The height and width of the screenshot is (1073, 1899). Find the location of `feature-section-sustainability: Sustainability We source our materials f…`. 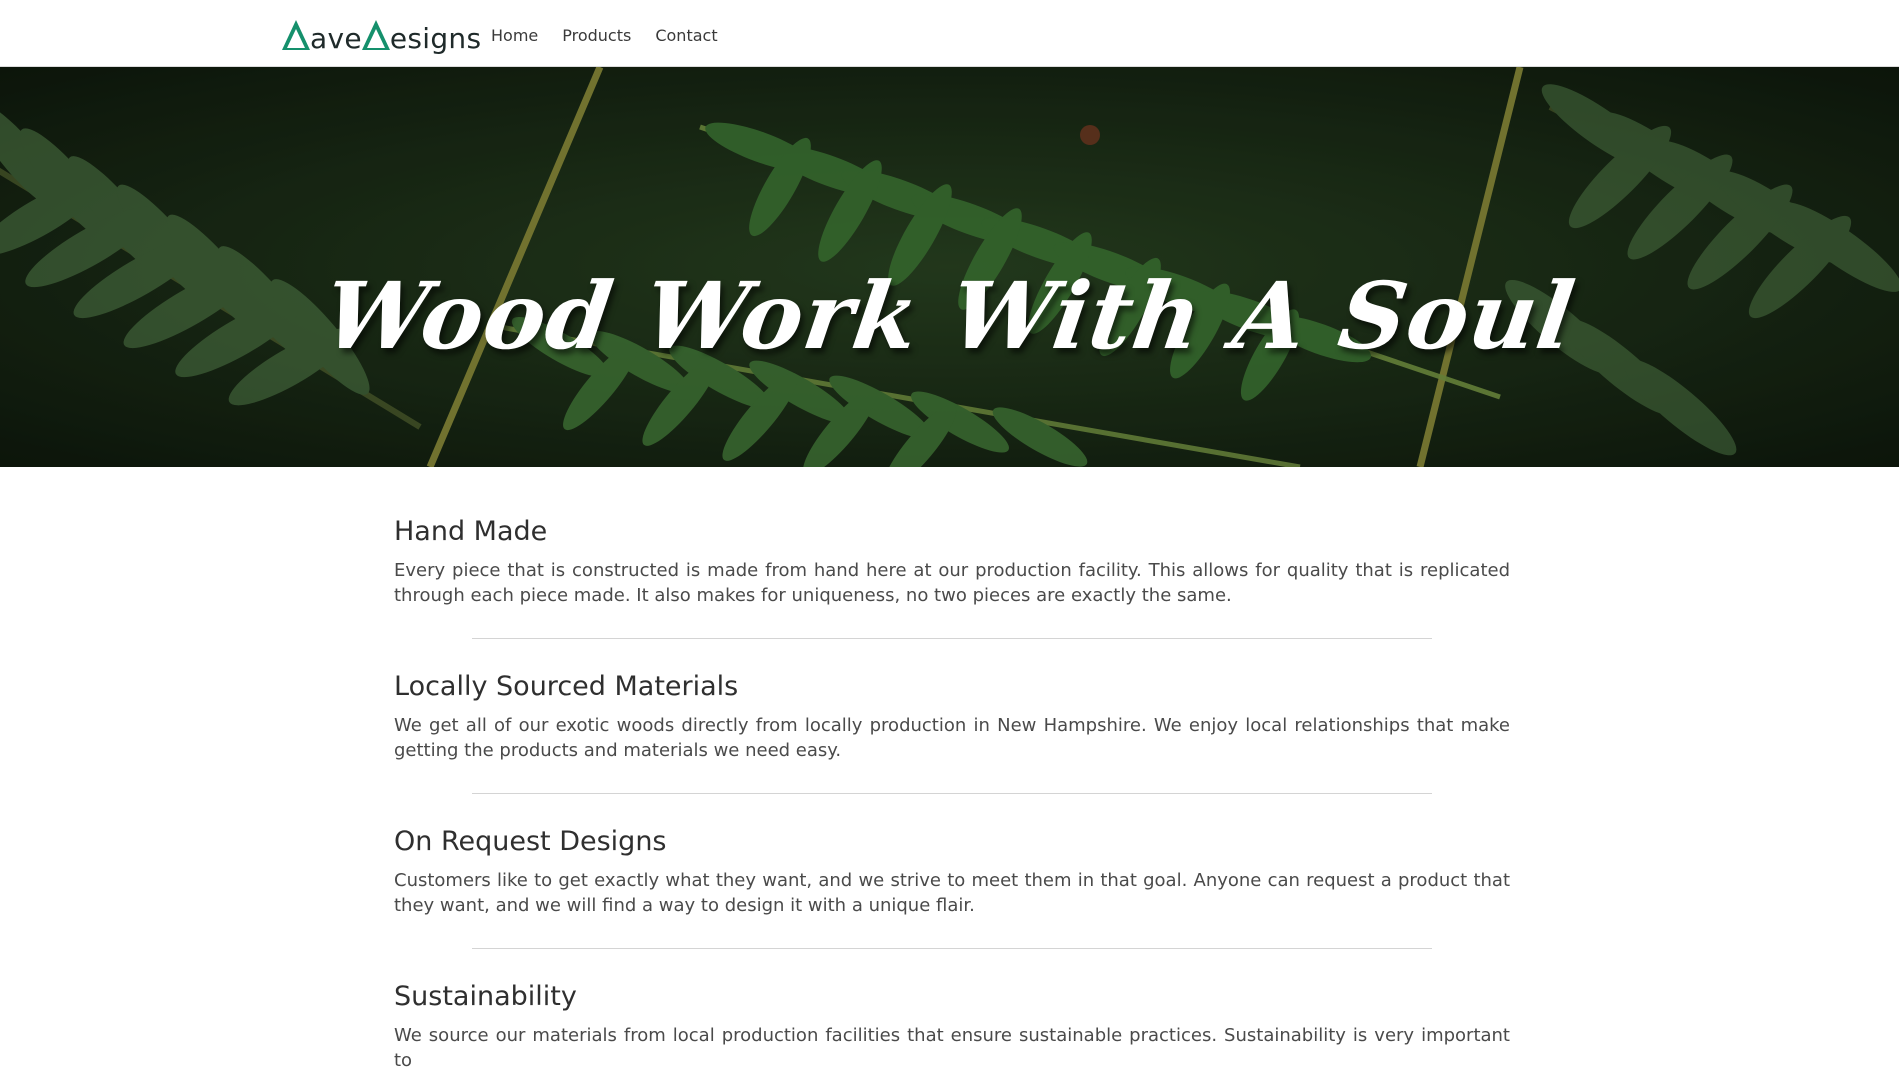

feature-section-sustainability: Sustainability We source our materials f… is located at coordinates (952, 1026).